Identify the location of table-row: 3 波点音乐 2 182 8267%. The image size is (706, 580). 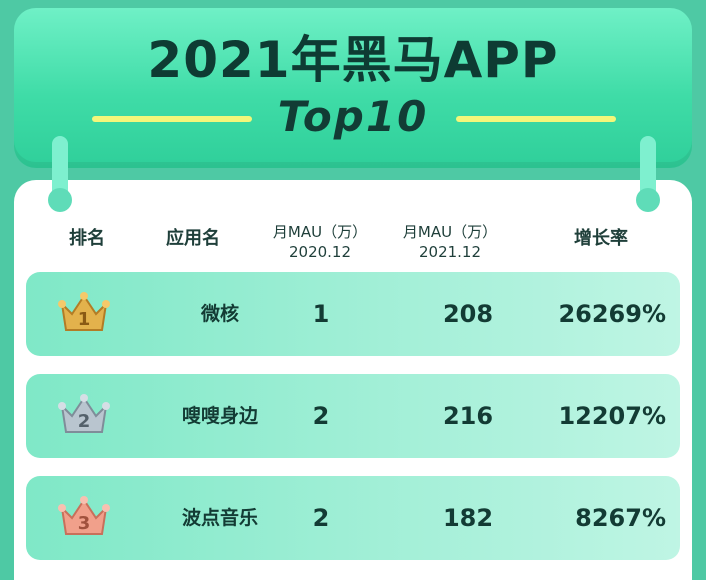
(353, 518).